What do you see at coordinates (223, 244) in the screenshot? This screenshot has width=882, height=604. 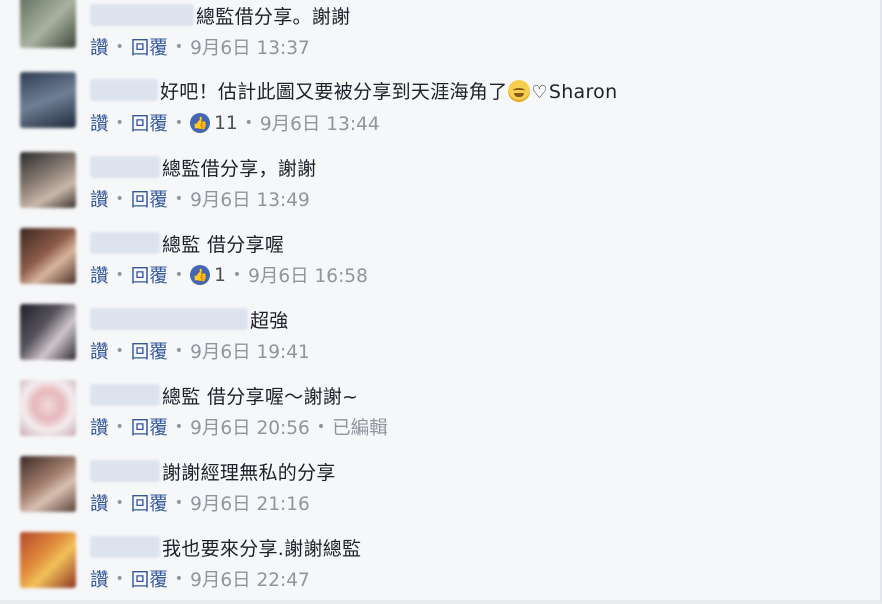 I see `comment-text: 總監 借分享喔` at bounding box center [223, 244].